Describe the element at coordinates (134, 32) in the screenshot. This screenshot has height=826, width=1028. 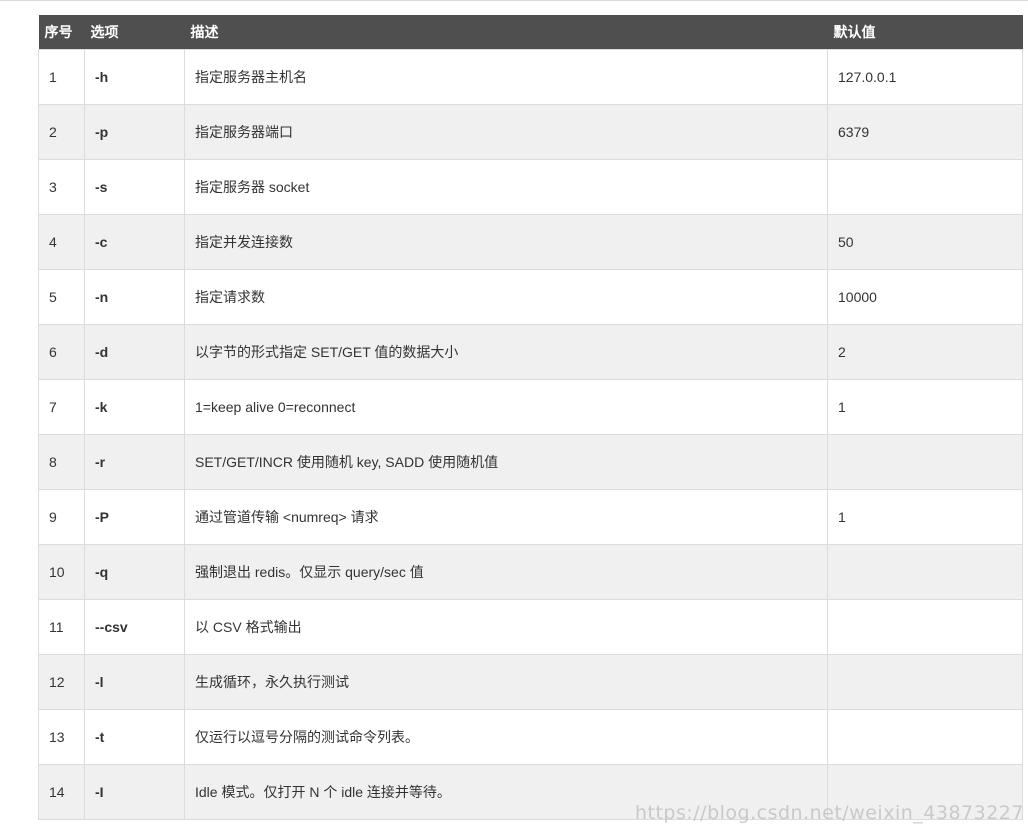
I see `header-option: 选项` at that location.